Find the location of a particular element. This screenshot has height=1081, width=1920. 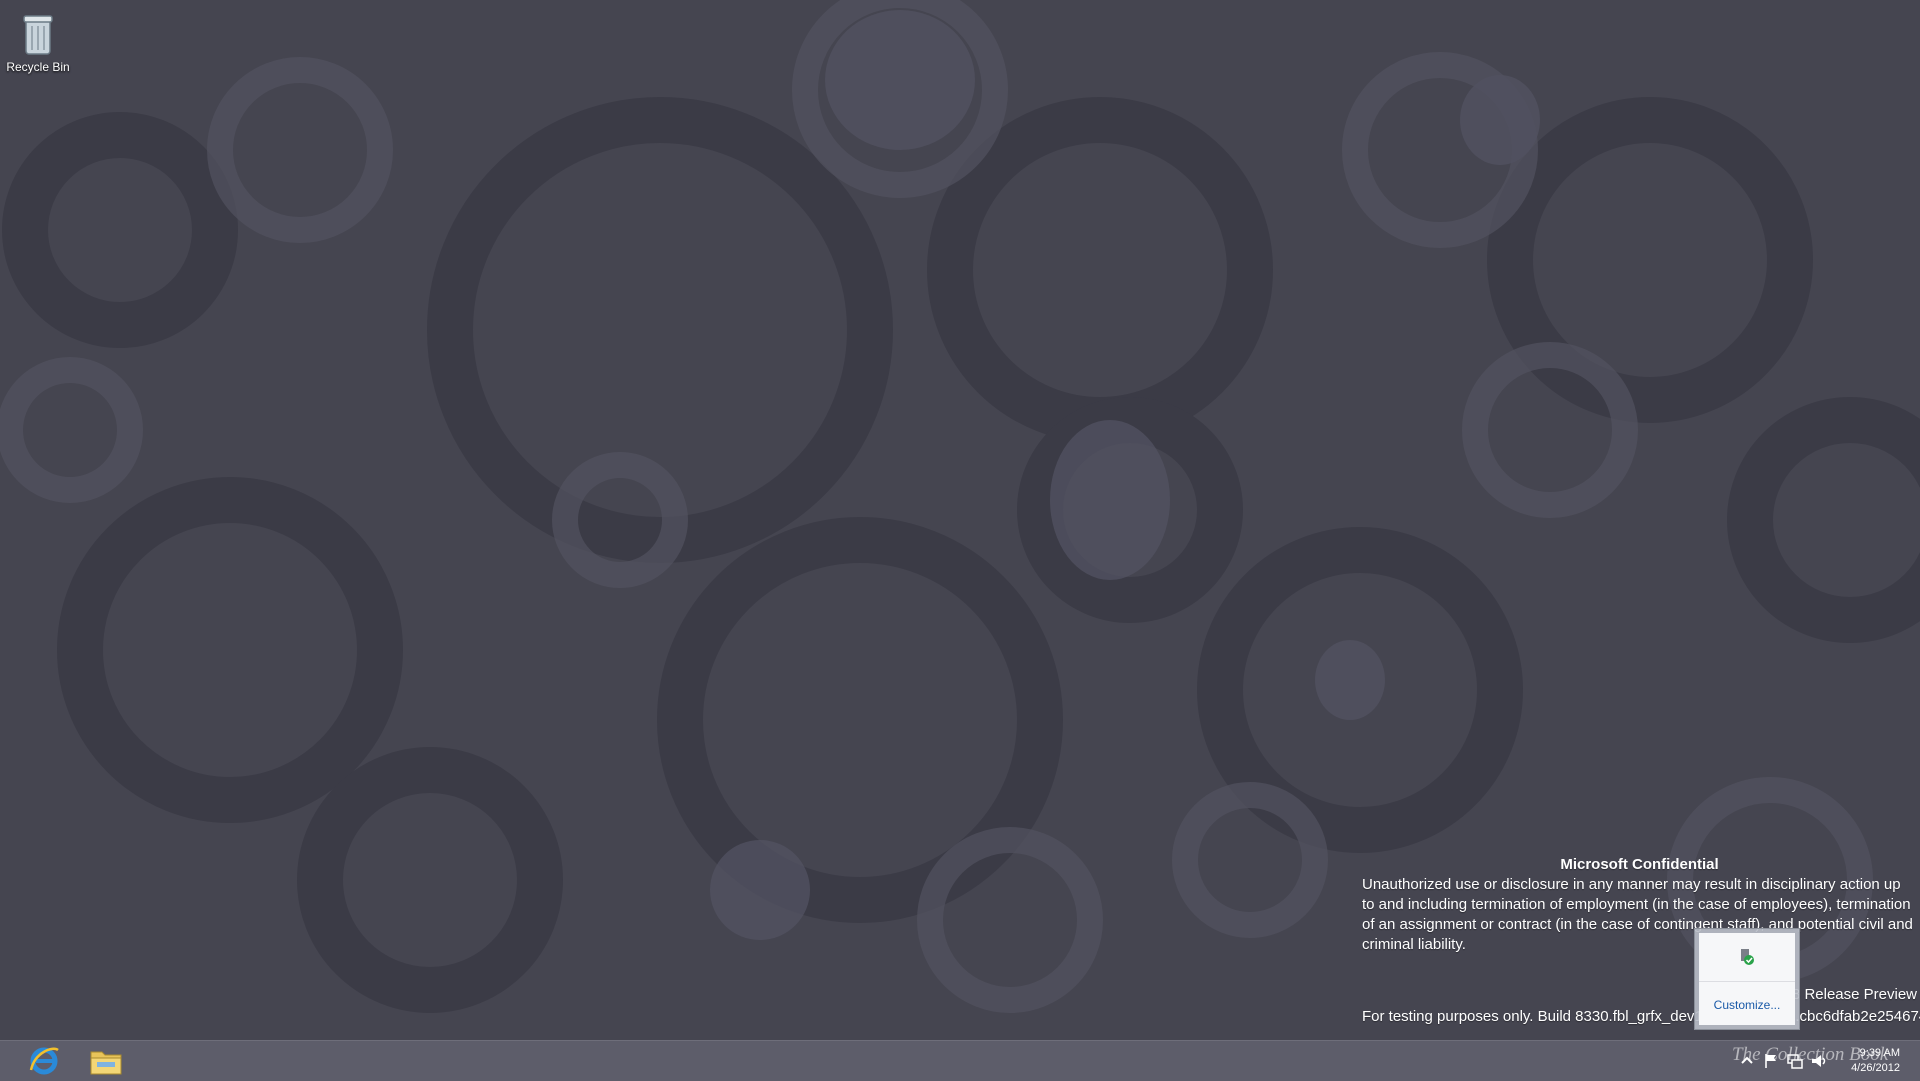

watermark-edition: 8 Release Preview is located at coordinates (1854, 994).